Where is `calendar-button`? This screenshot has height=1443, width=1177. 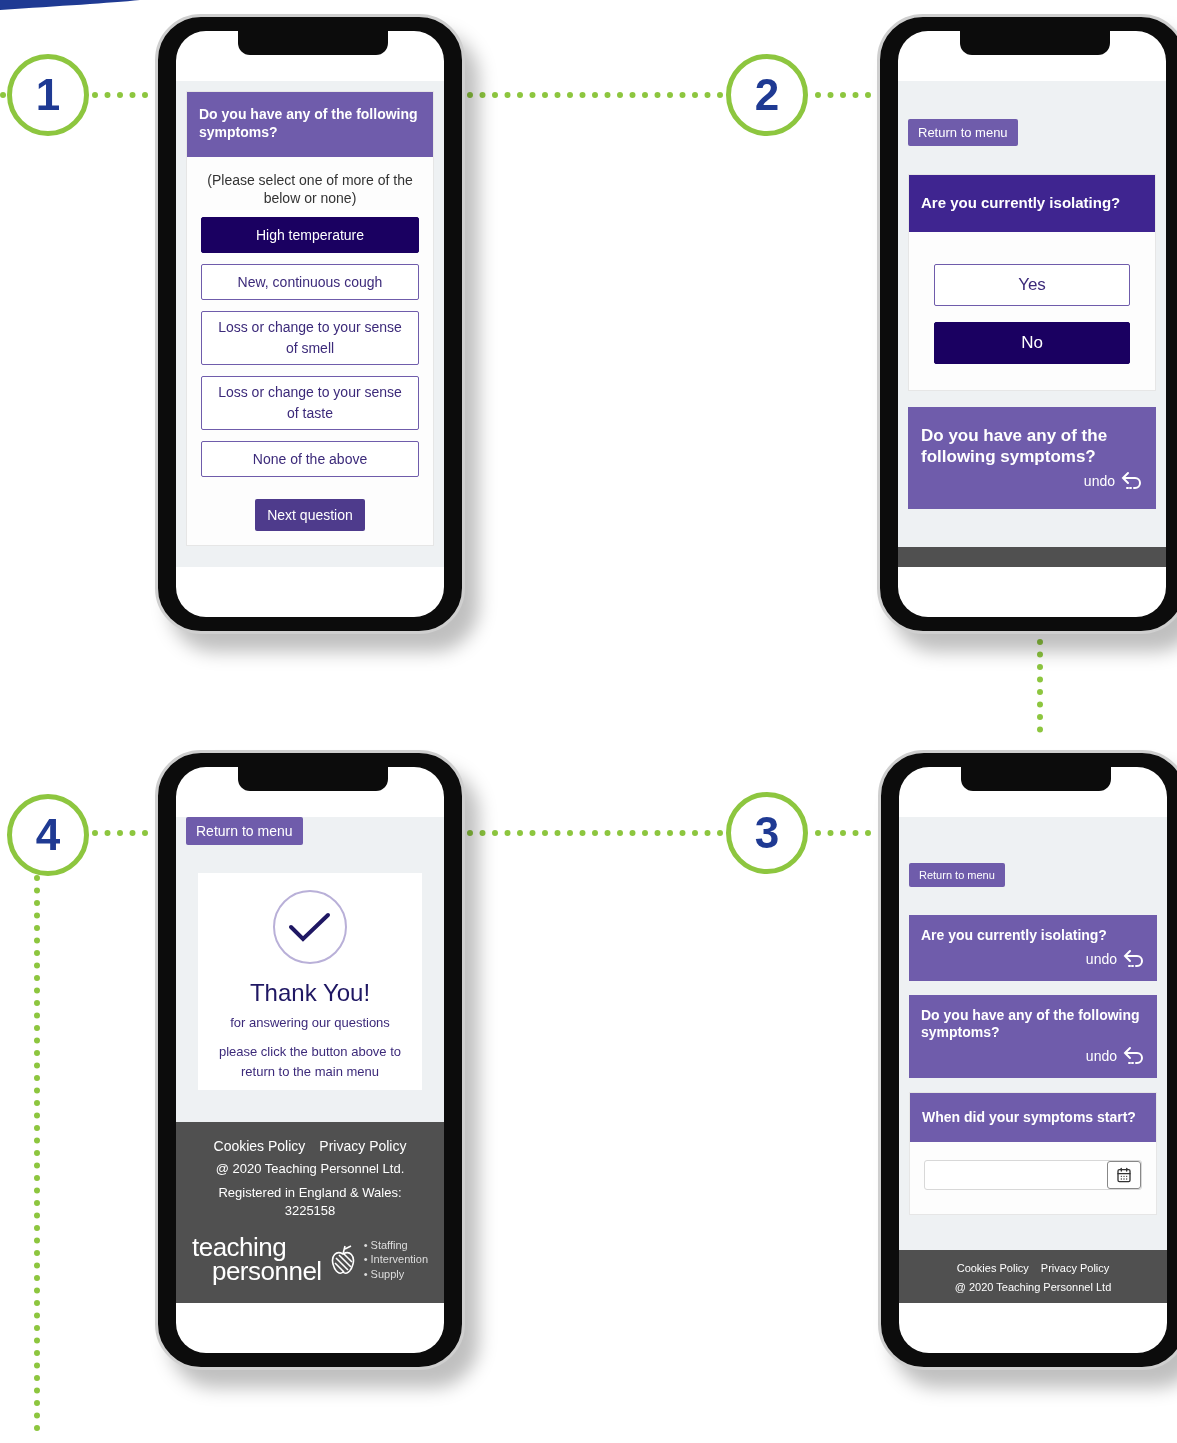
calendar-button is located at coordinates (1124, 1175).